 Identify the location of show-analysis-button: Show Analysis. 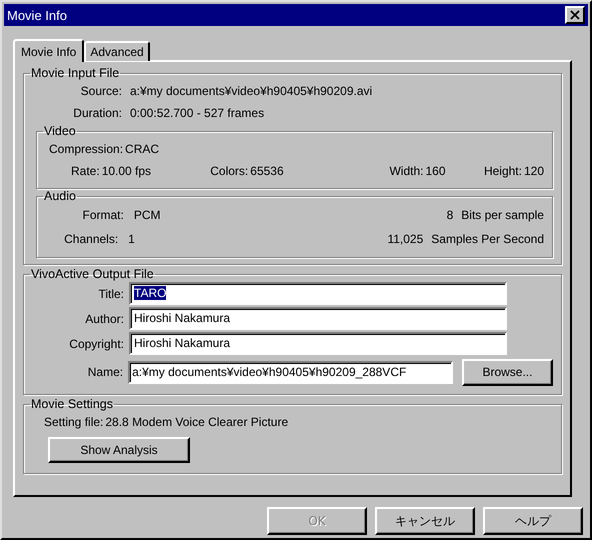
(119, 450).